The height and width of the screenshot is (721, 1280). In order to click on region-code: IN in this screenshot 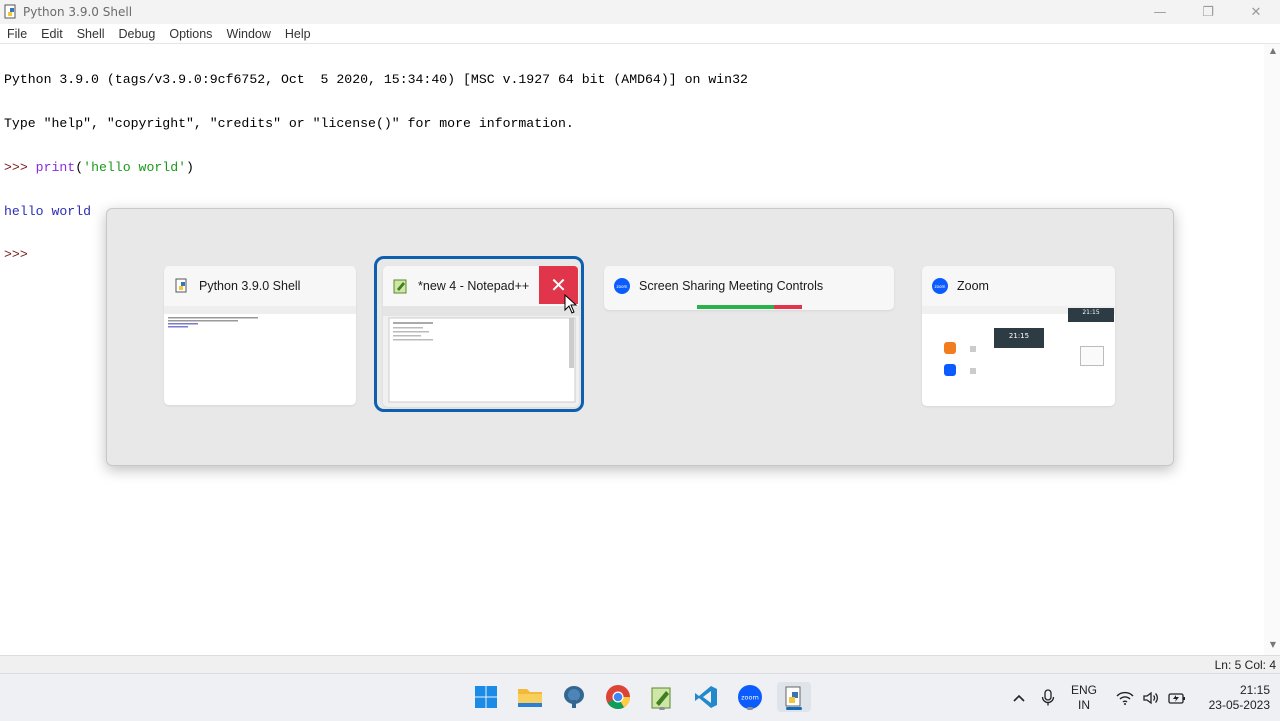, I will do `click(1084, 704)`.